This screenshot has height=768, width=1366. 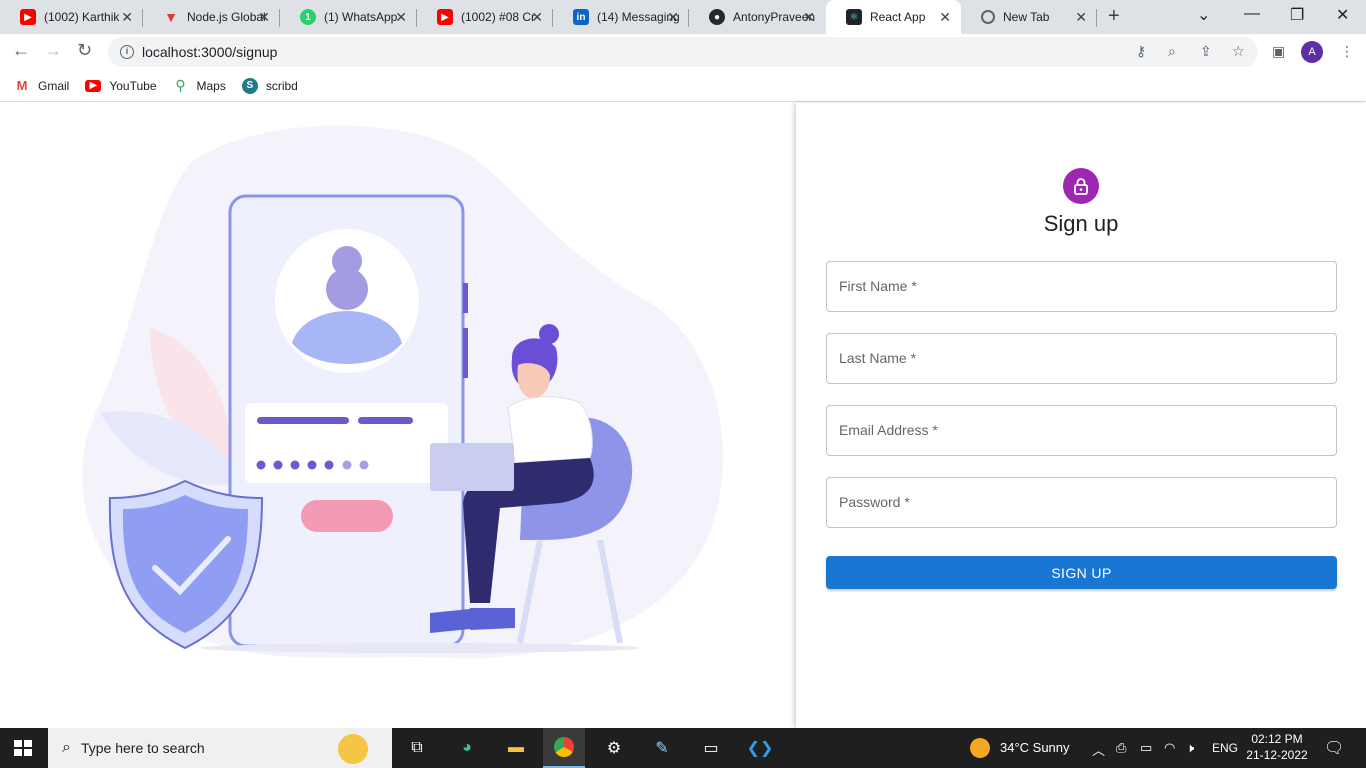 I want to click on clock-time: 02:12 PM, so click(x=1277, y=739).